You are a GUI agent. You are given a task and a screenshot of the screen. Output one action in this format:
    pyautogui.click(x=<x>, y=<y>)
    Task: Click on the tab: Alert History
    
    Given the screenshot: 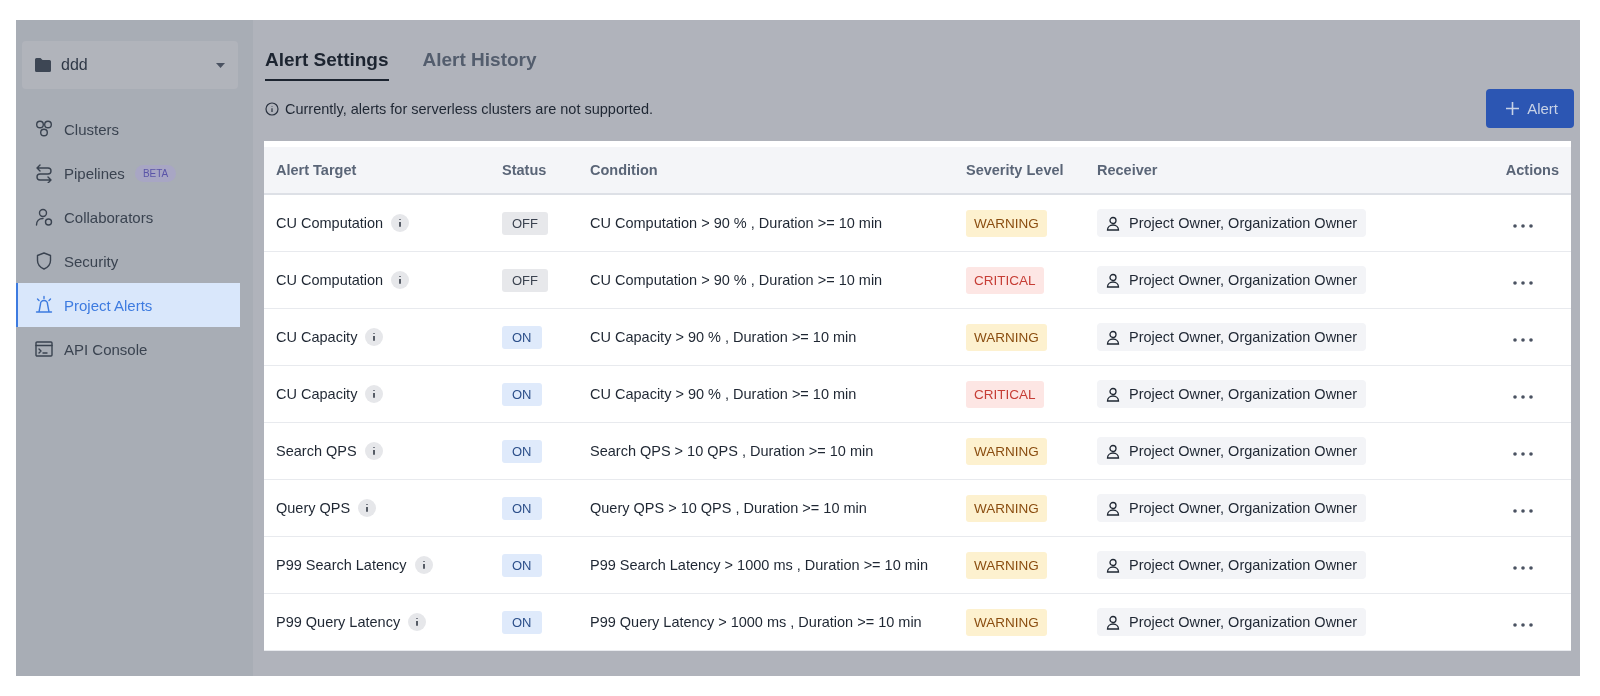 What is the action you would take?
    pyautogui.click(x=479, y=65)
    